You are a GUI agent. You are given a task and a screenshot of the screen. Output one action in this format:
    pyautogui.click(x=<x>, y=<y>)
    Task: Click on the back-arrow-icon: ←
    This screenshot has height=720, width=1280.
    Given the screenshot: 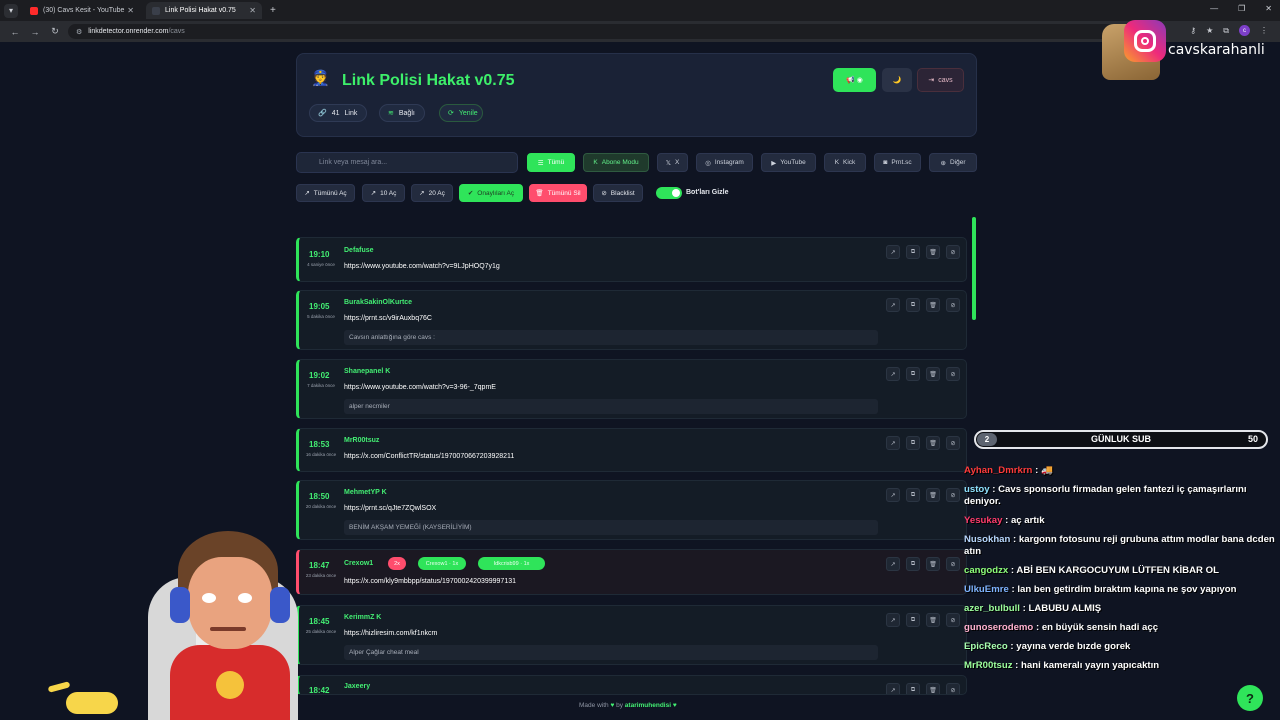 What is the action you would take?
    pyautogui.click(x=15, y=32)
    